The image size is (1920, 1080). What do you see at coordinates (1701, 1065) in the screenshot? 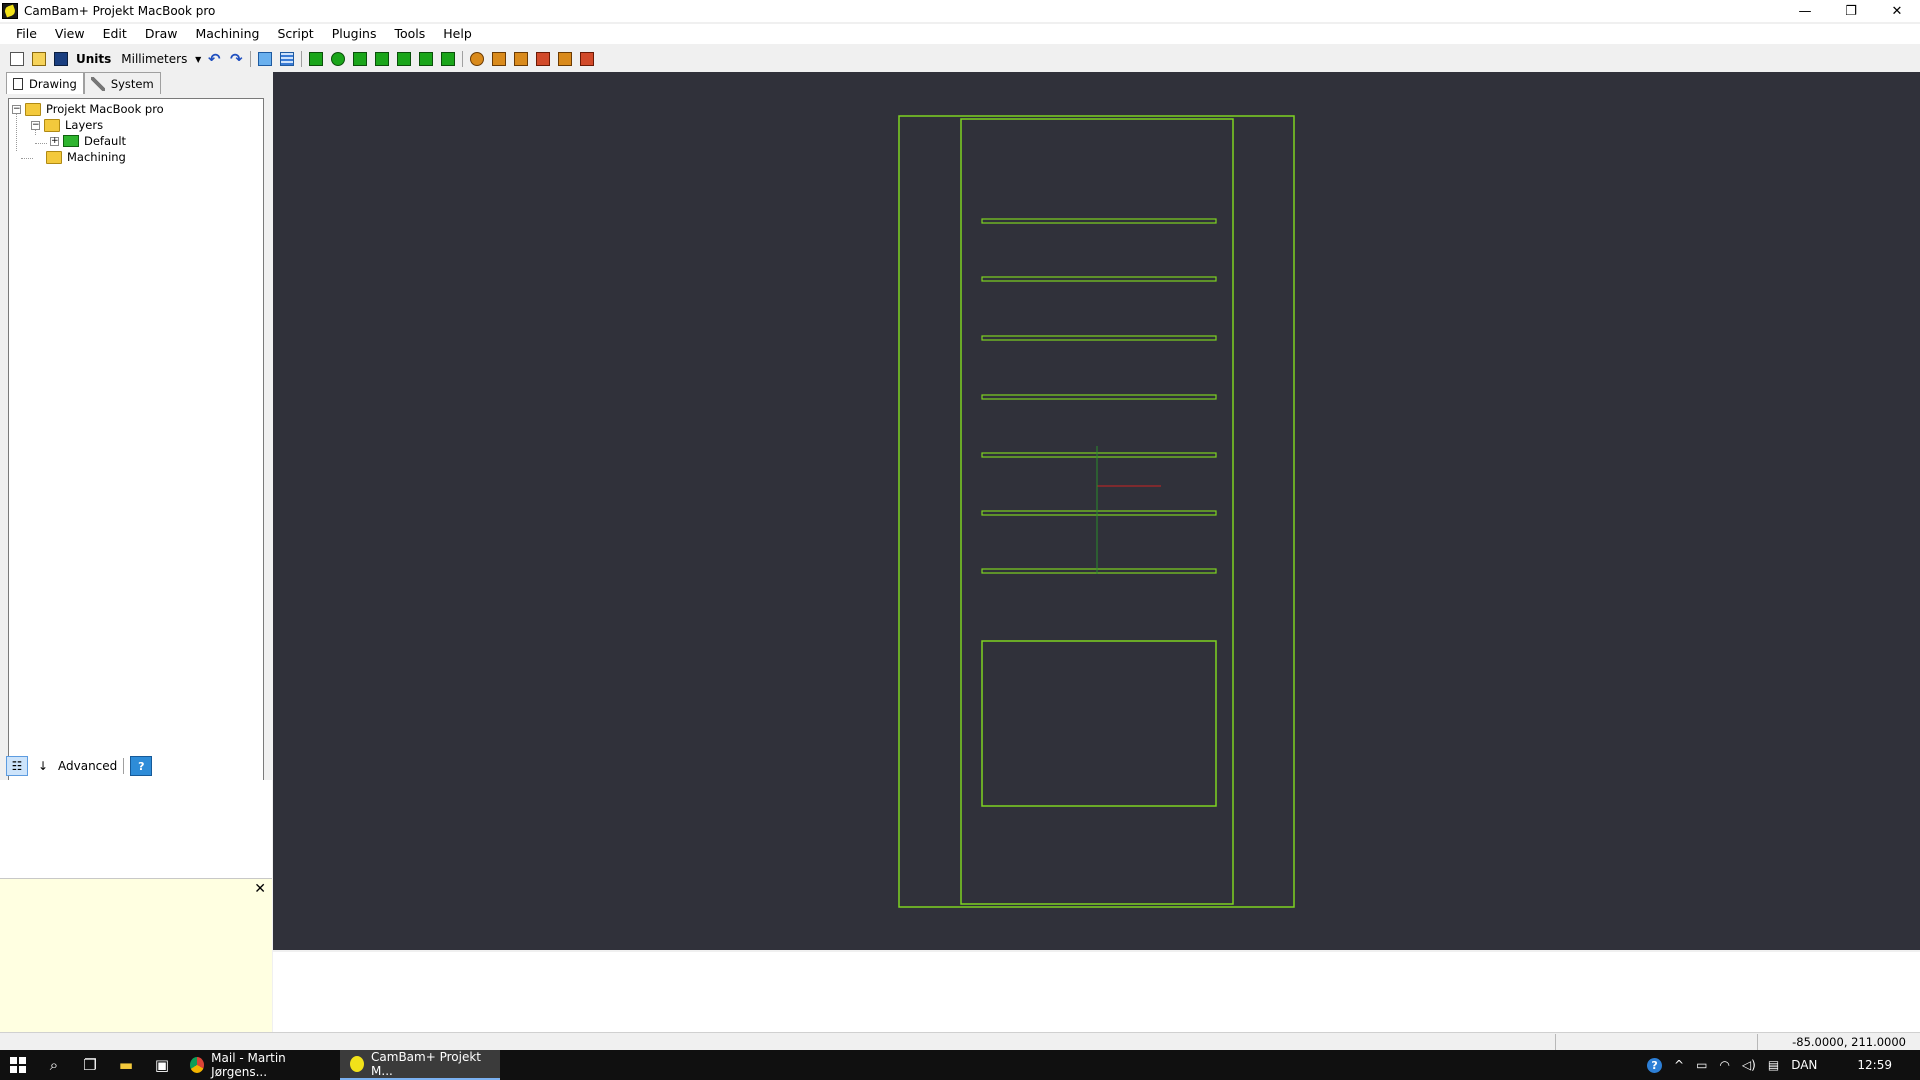
I see `battery-icon: ▭` at bounding box center [1701, 1065].